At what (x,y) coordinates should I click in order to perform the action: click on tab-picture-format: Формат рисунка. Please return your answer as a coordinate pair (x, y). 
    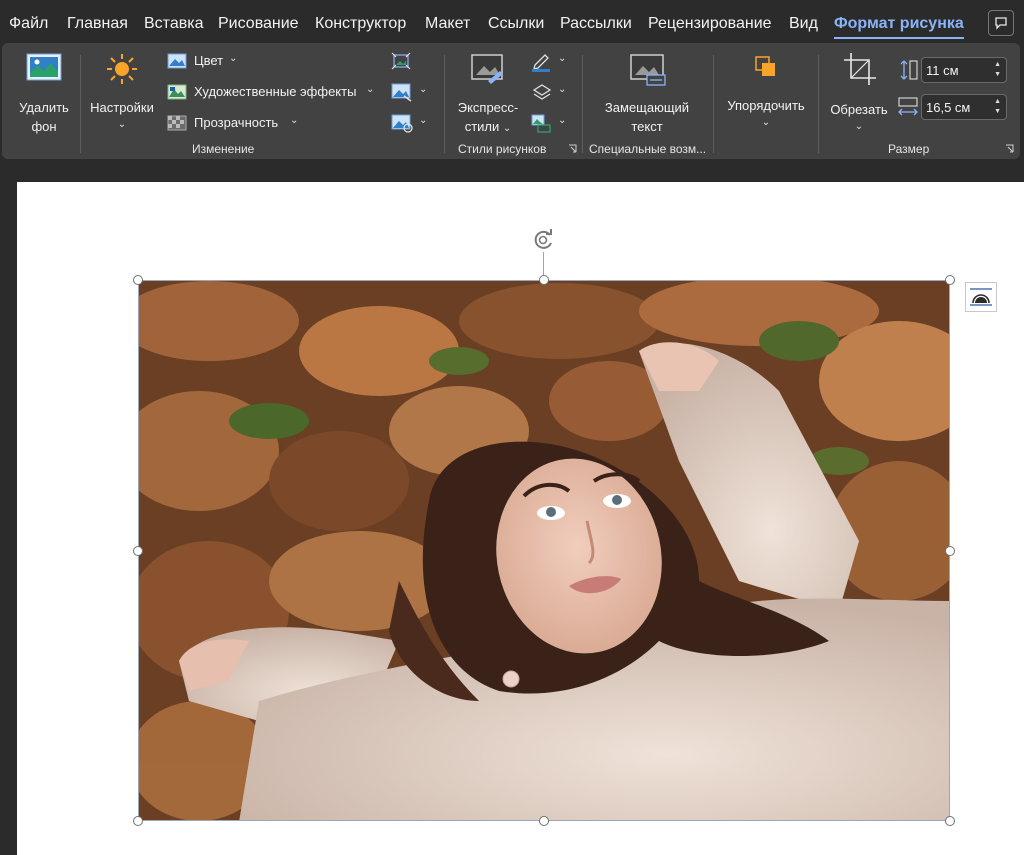
    Looking at the image, I should click on (899, 27).